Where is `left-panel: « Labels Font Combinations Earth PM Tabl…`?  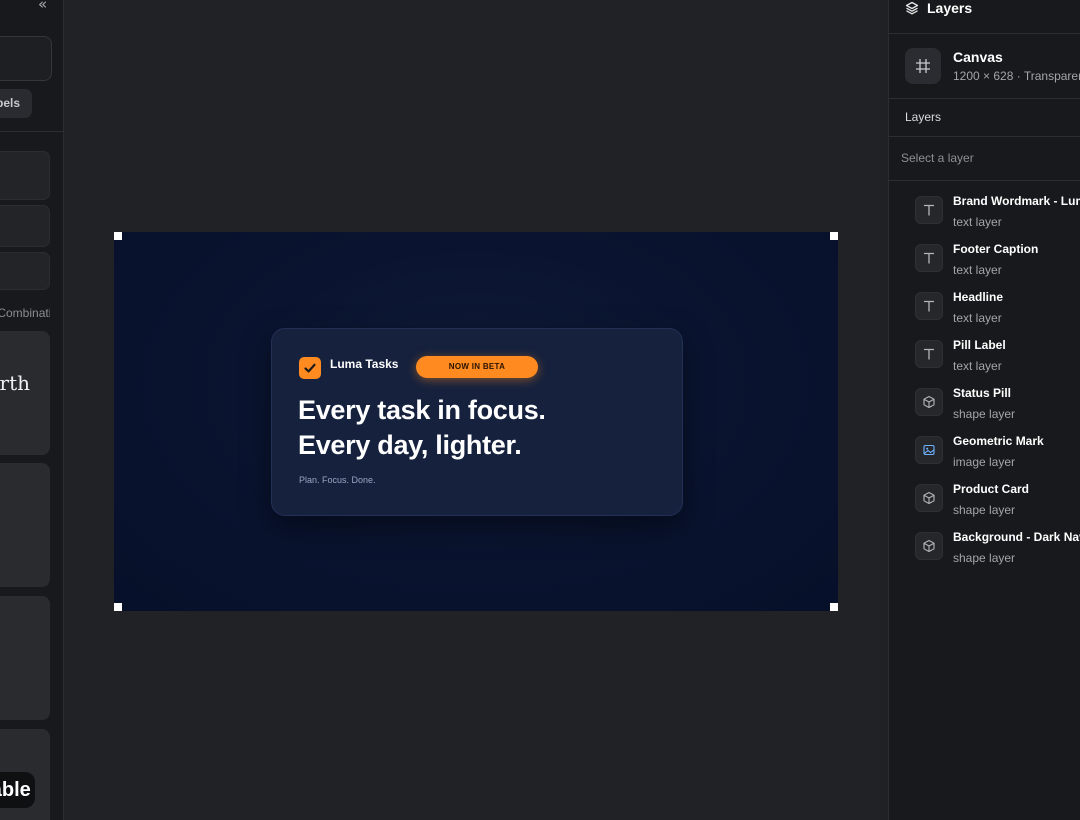
left-panel: « Labels Font Combinations Earth PM Tabl… is located at coordinates (32, 410).